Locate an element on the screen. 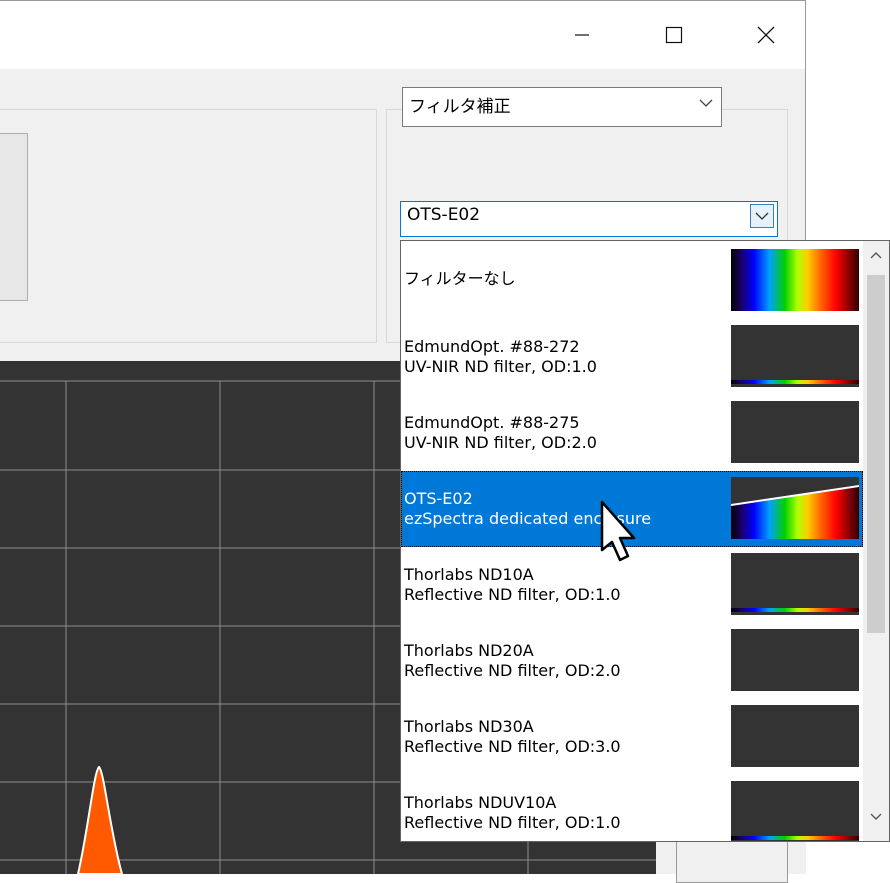 This screenshot has height=883, width=890. minimize-icon is located at coordinates (582, 35).